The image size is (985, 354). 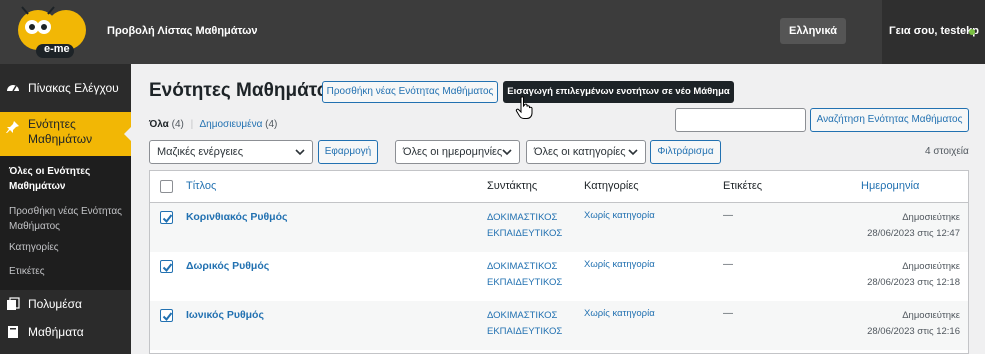 I want to click on row-date: Δημοσιεύτηκε 28/06/2023 στις 12:18, so click(x=900, y=275).